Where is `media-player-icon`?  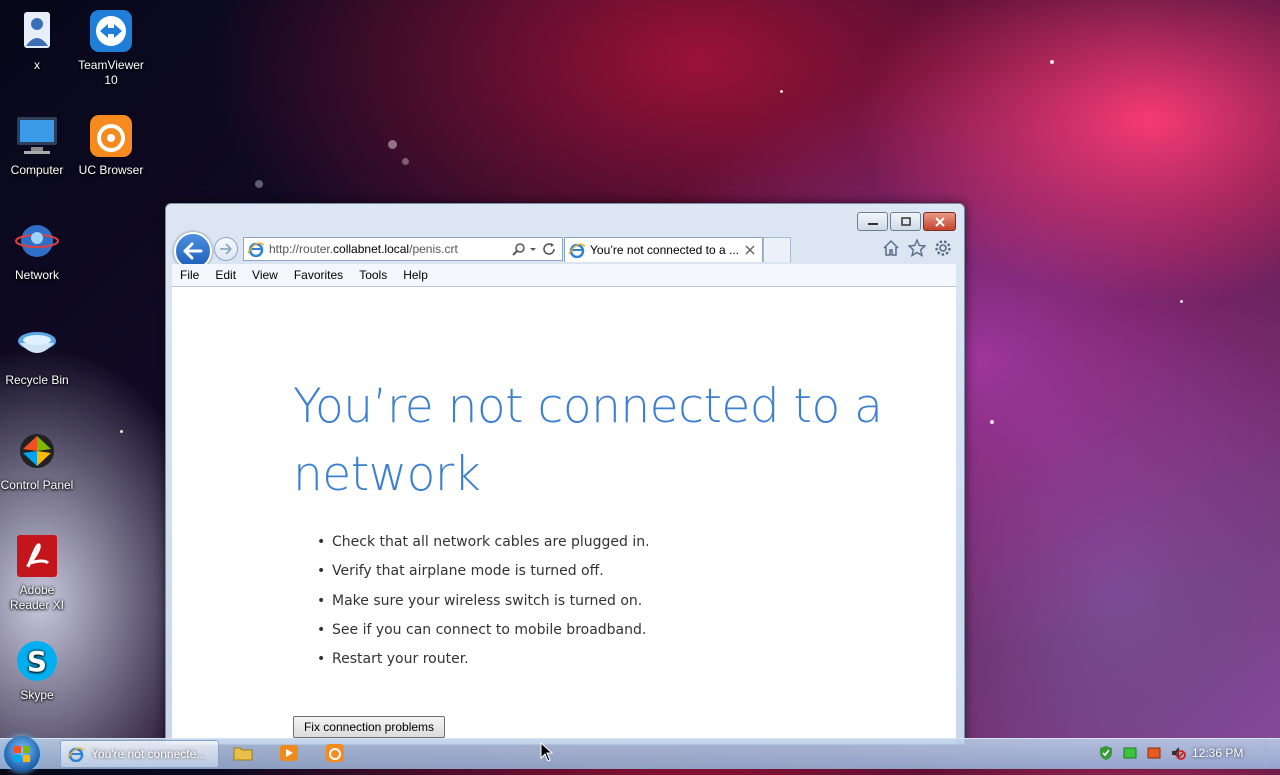 media-player-icon is located at coordinates (289, 753).